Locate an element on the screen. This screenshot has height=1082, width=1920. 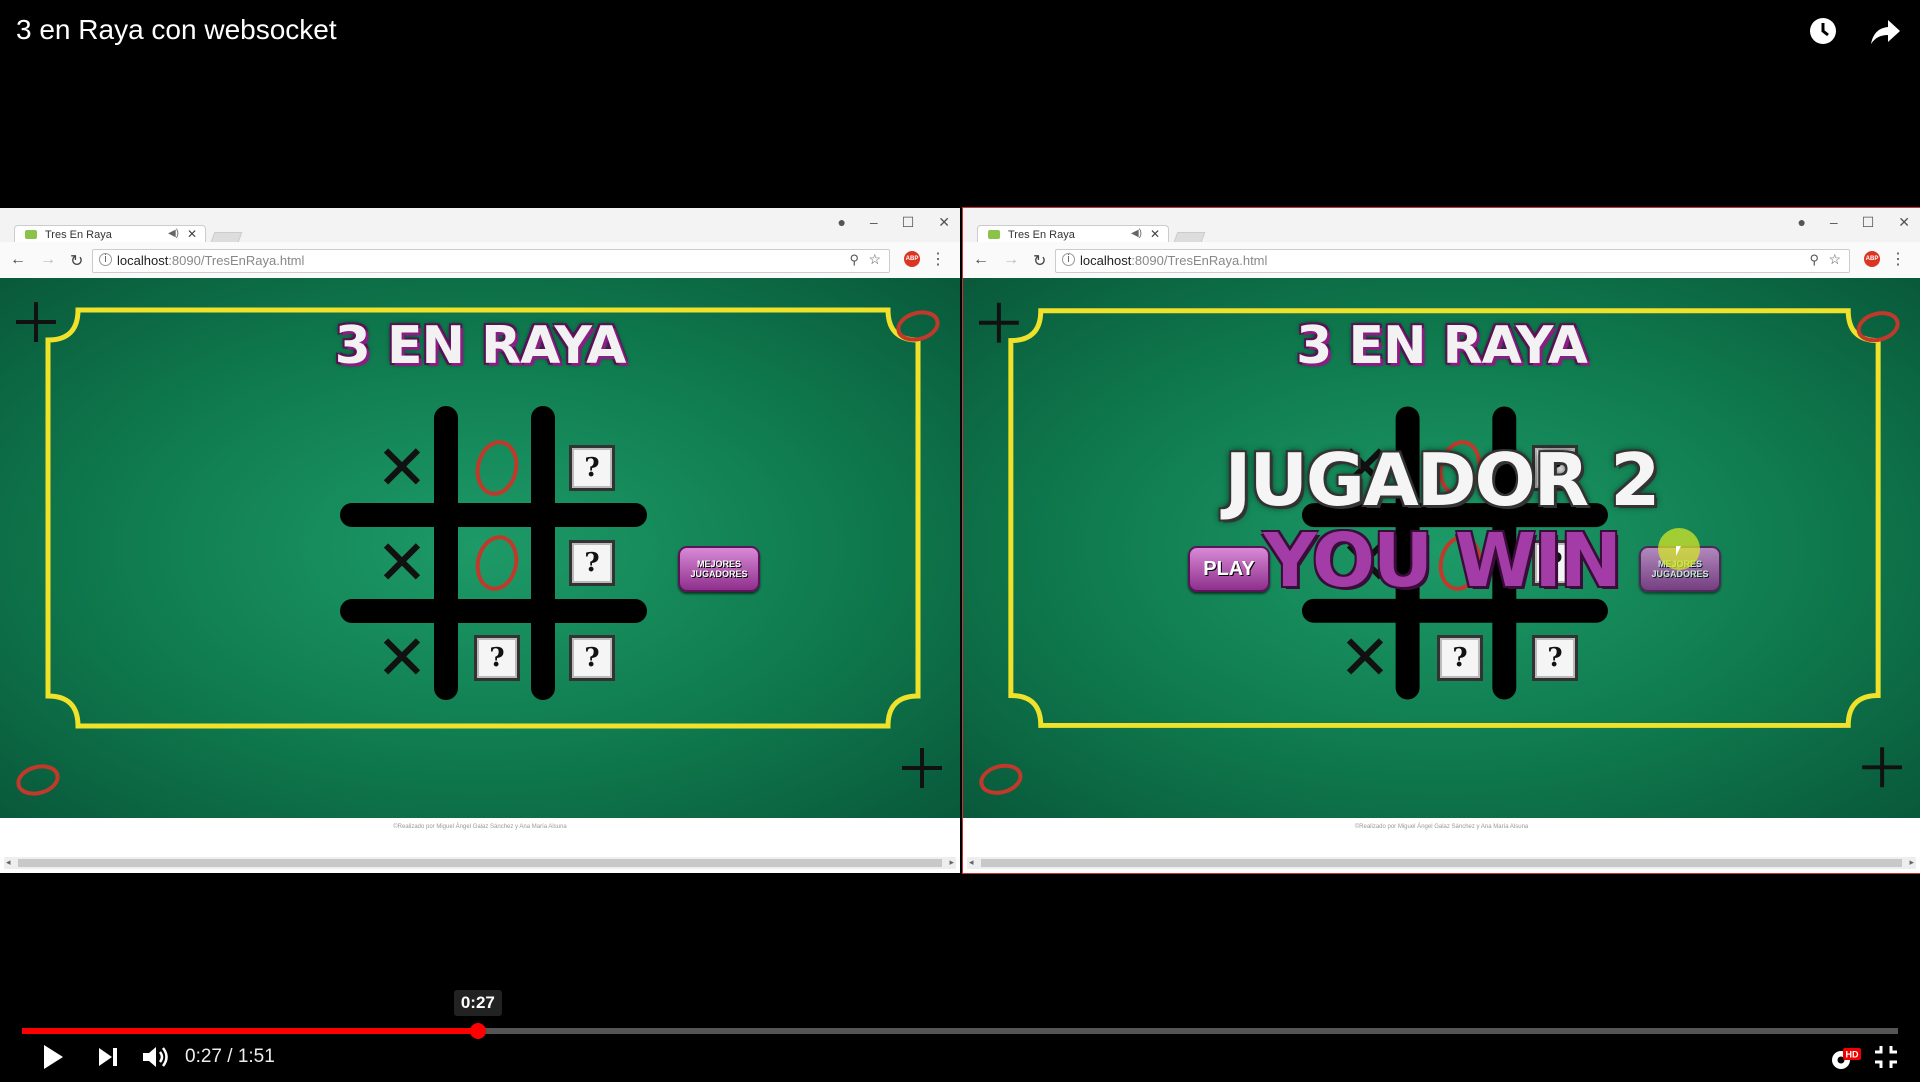
exit-fullscreen-icon is located at coordinates (1886, 1057).